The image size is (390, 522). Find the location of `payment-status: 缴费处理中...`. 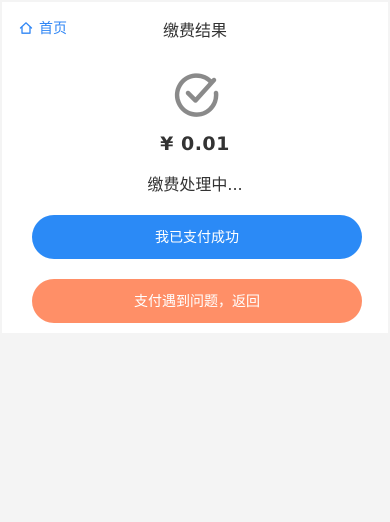

payment-status: 缴费处理中... is located at coordinates (195, 184).